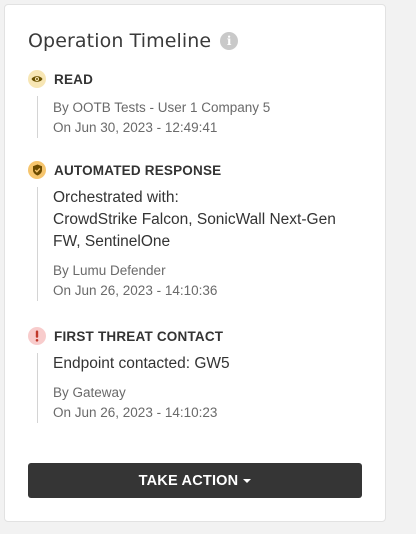 This screenshot has width=416, height=534. I want to click on card-header: Operation Timeline i, so click(133, 41).